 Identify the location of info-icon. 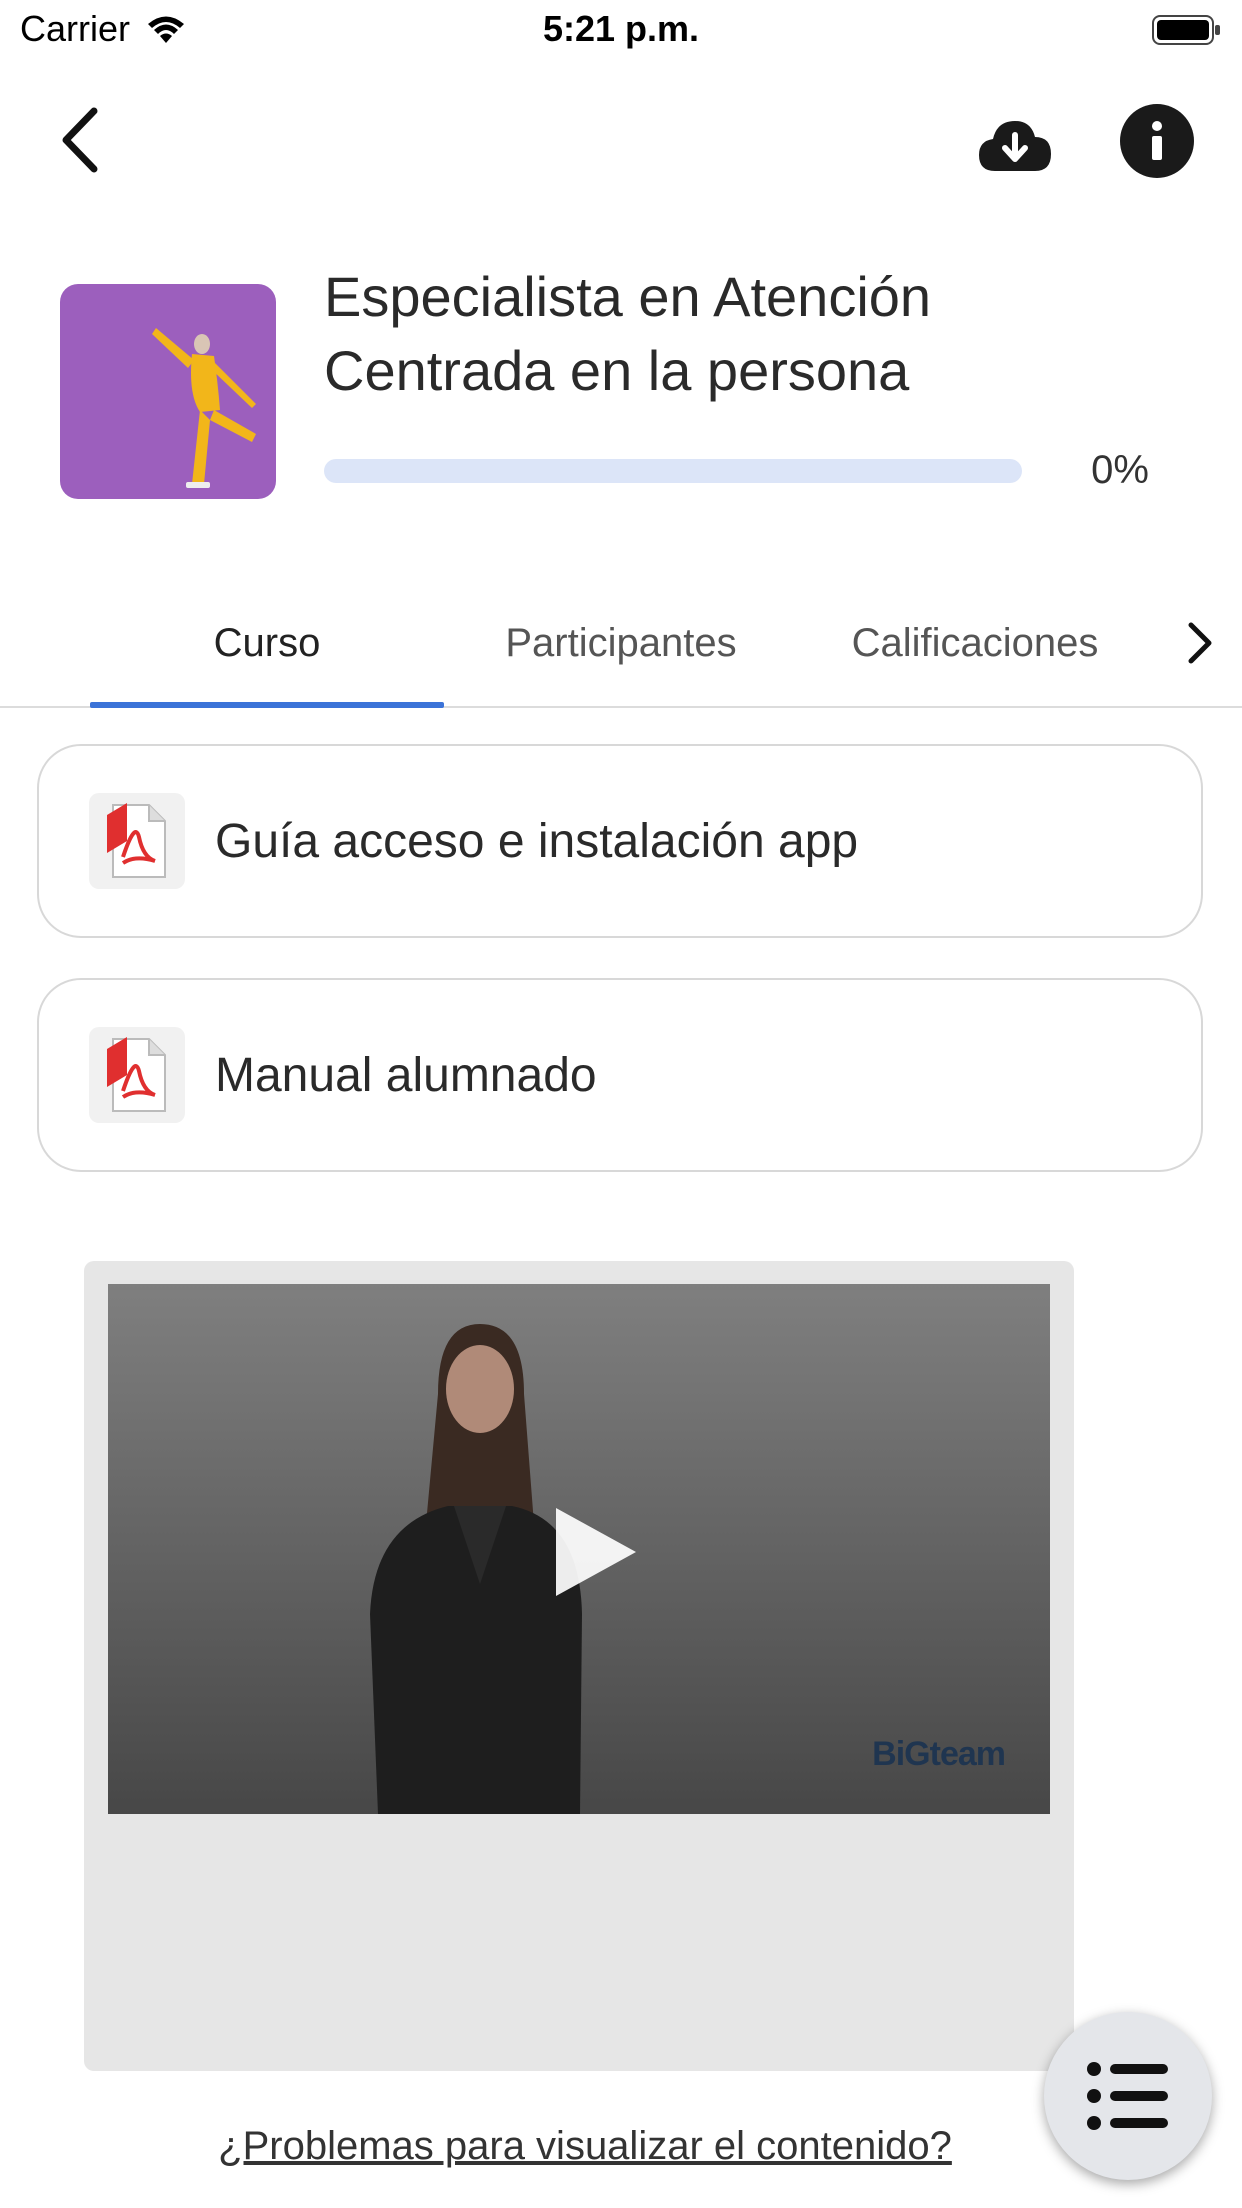
(1157, 140).